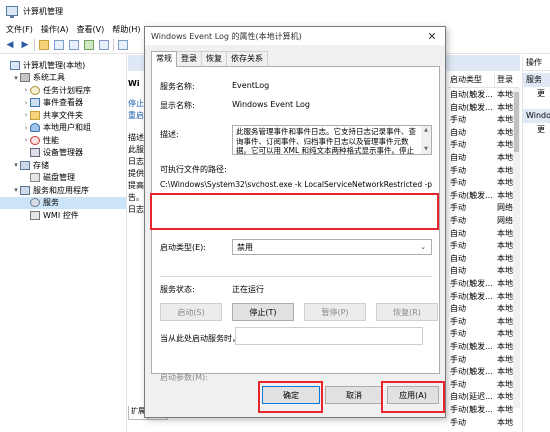  What do you see at coordinates (332, 247) in the screenshot?
I see `startup-type-select: 禁用 ⌄` at bounding box center [332, 247].